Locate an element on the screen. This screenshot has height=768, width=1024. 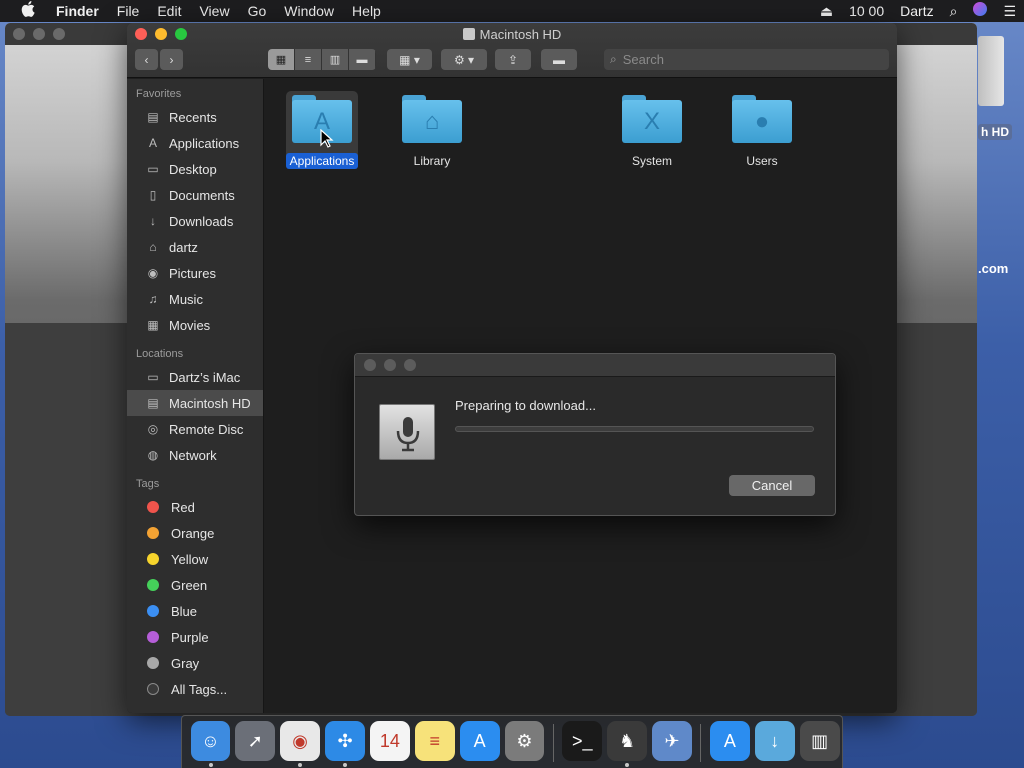
applications-icon: A is located at coordinates (152, 143).